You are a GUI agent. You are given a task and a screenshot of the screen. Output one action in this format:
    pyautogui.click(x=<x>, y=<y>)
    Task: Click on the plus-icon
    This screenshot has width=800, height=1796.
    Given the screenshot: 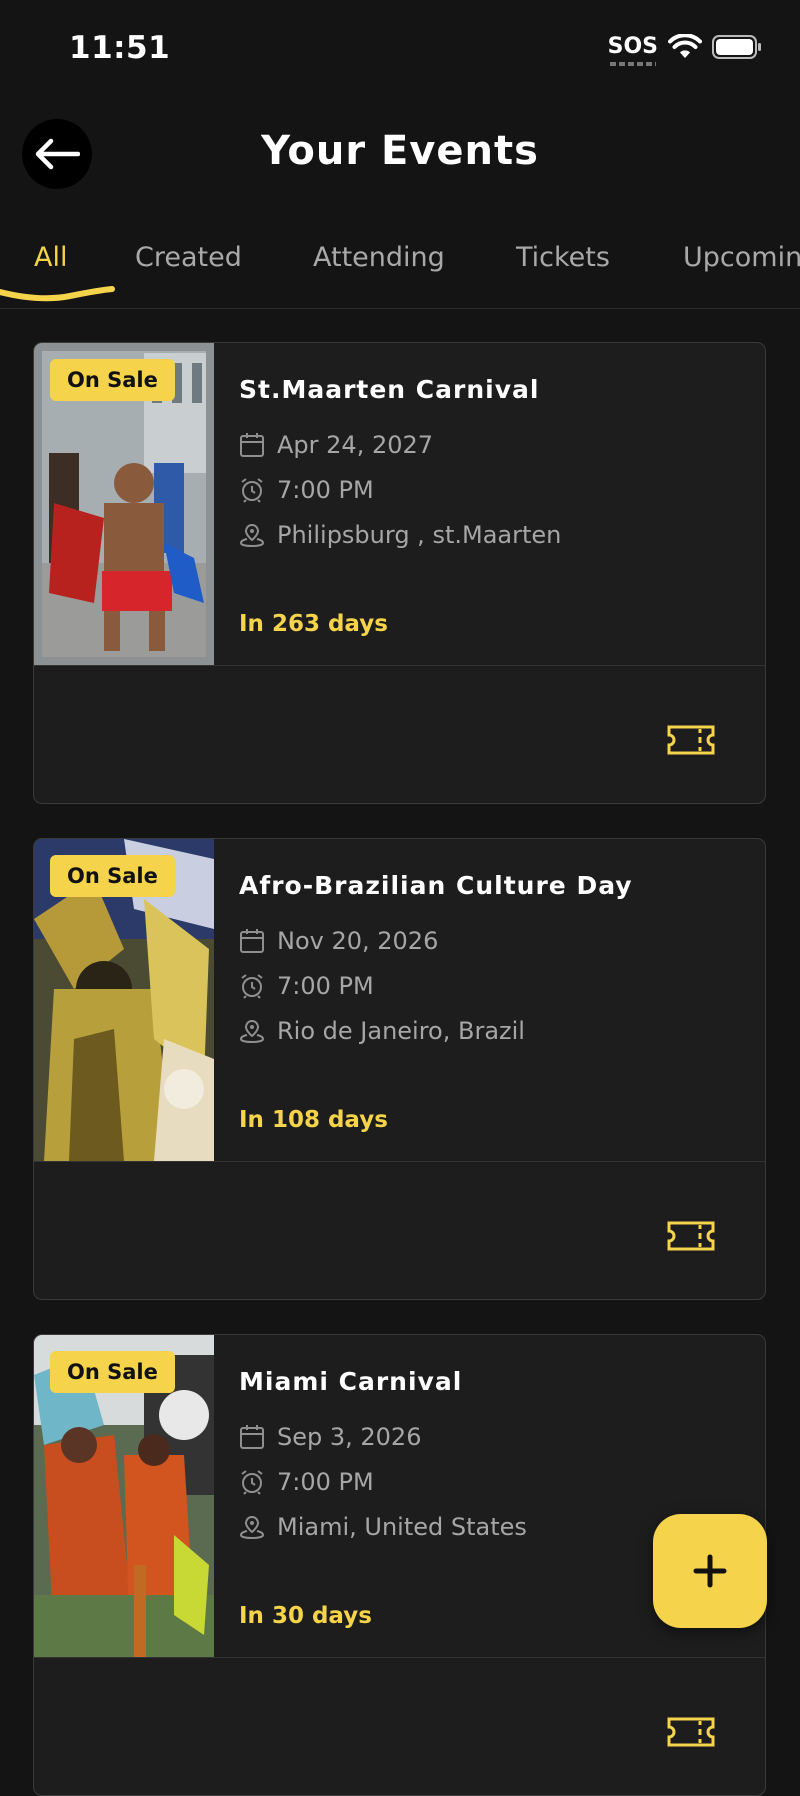 What is the action you would take?
    pyautogui.click(x=710, y=1571)
    